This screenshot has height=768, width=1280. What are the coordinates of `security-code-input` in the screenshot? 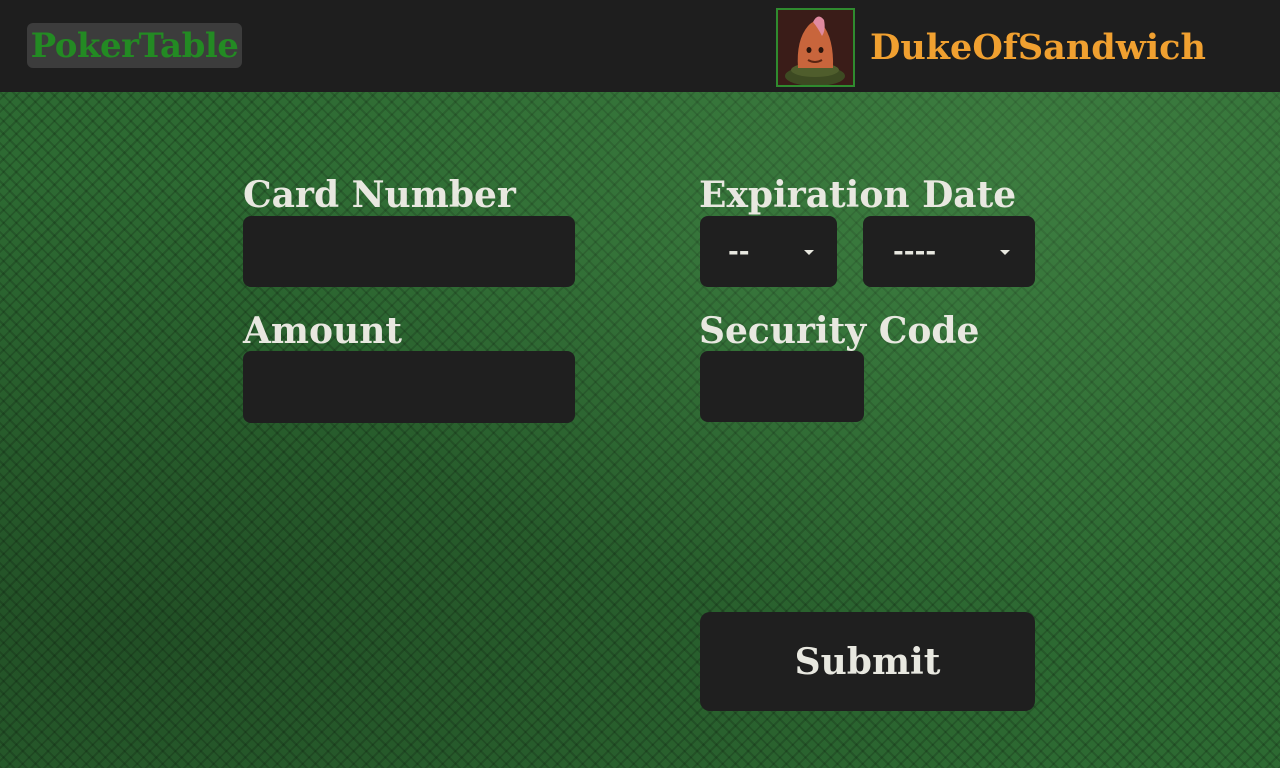 It's located at (782, 386).